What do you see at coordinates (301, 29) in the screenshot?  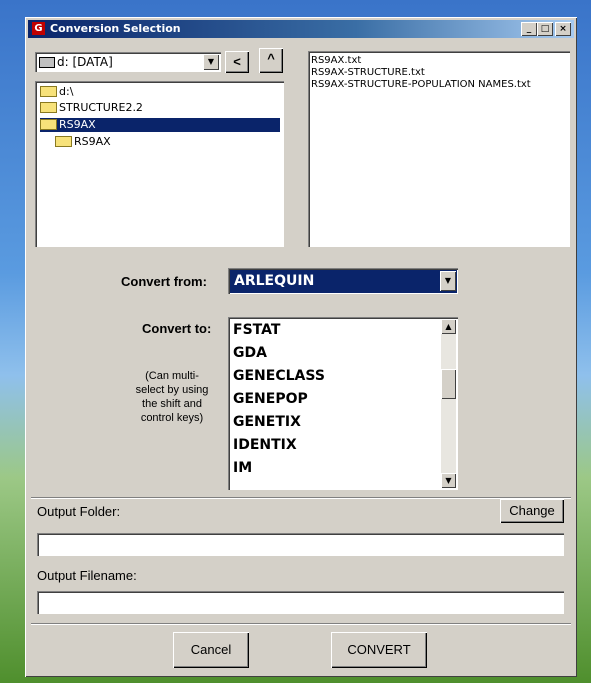 I see `title-bar: G Conversion Selection _ □ ×` at bounding box center [301, 29].